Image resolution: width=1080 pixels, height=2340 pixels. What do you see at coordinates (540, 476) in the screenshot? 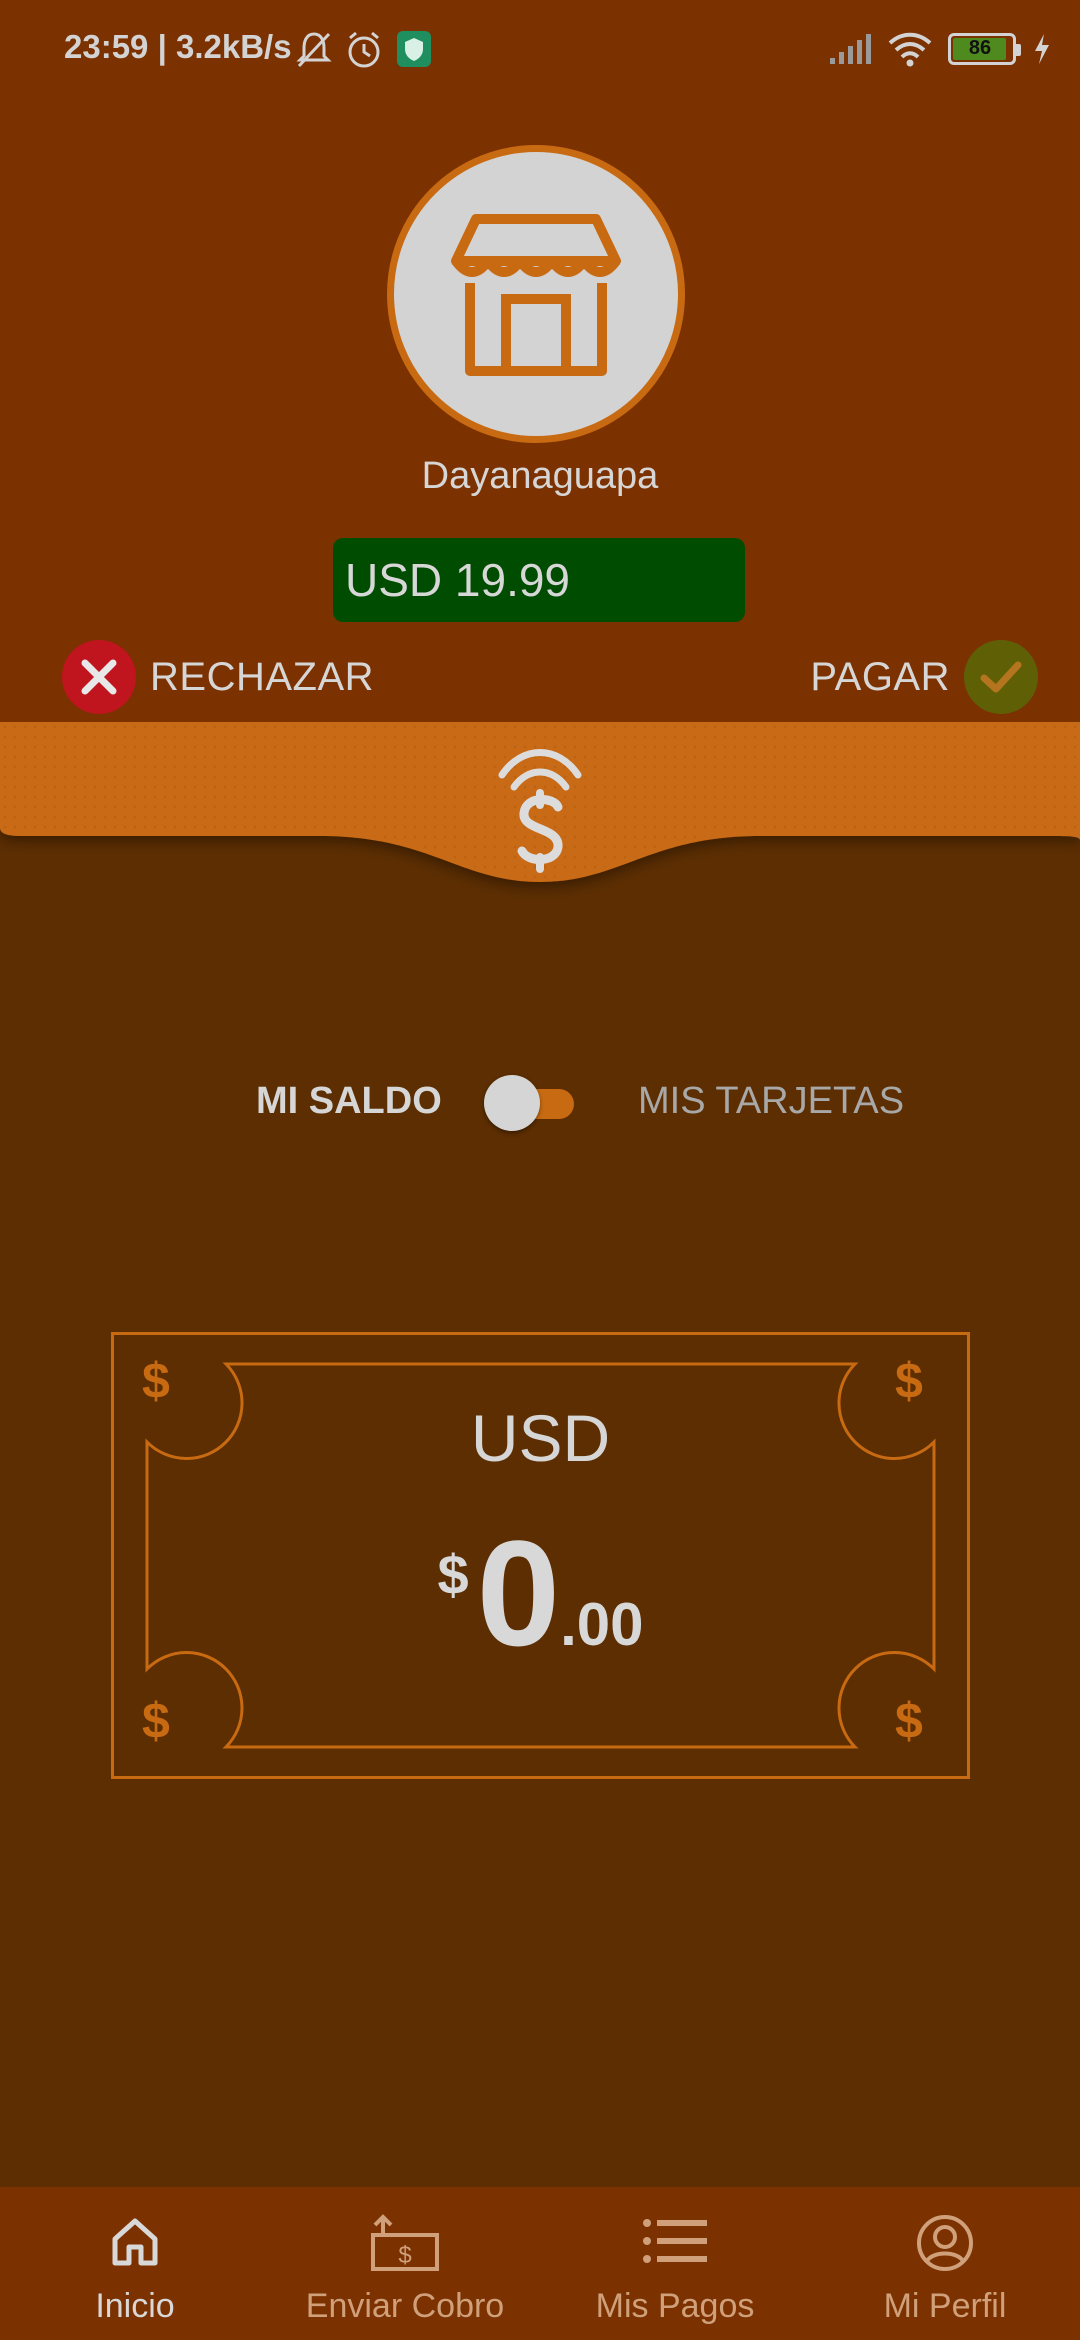
I see `merchant-name: Dayanaguapa` at bounding box center [540, 476].